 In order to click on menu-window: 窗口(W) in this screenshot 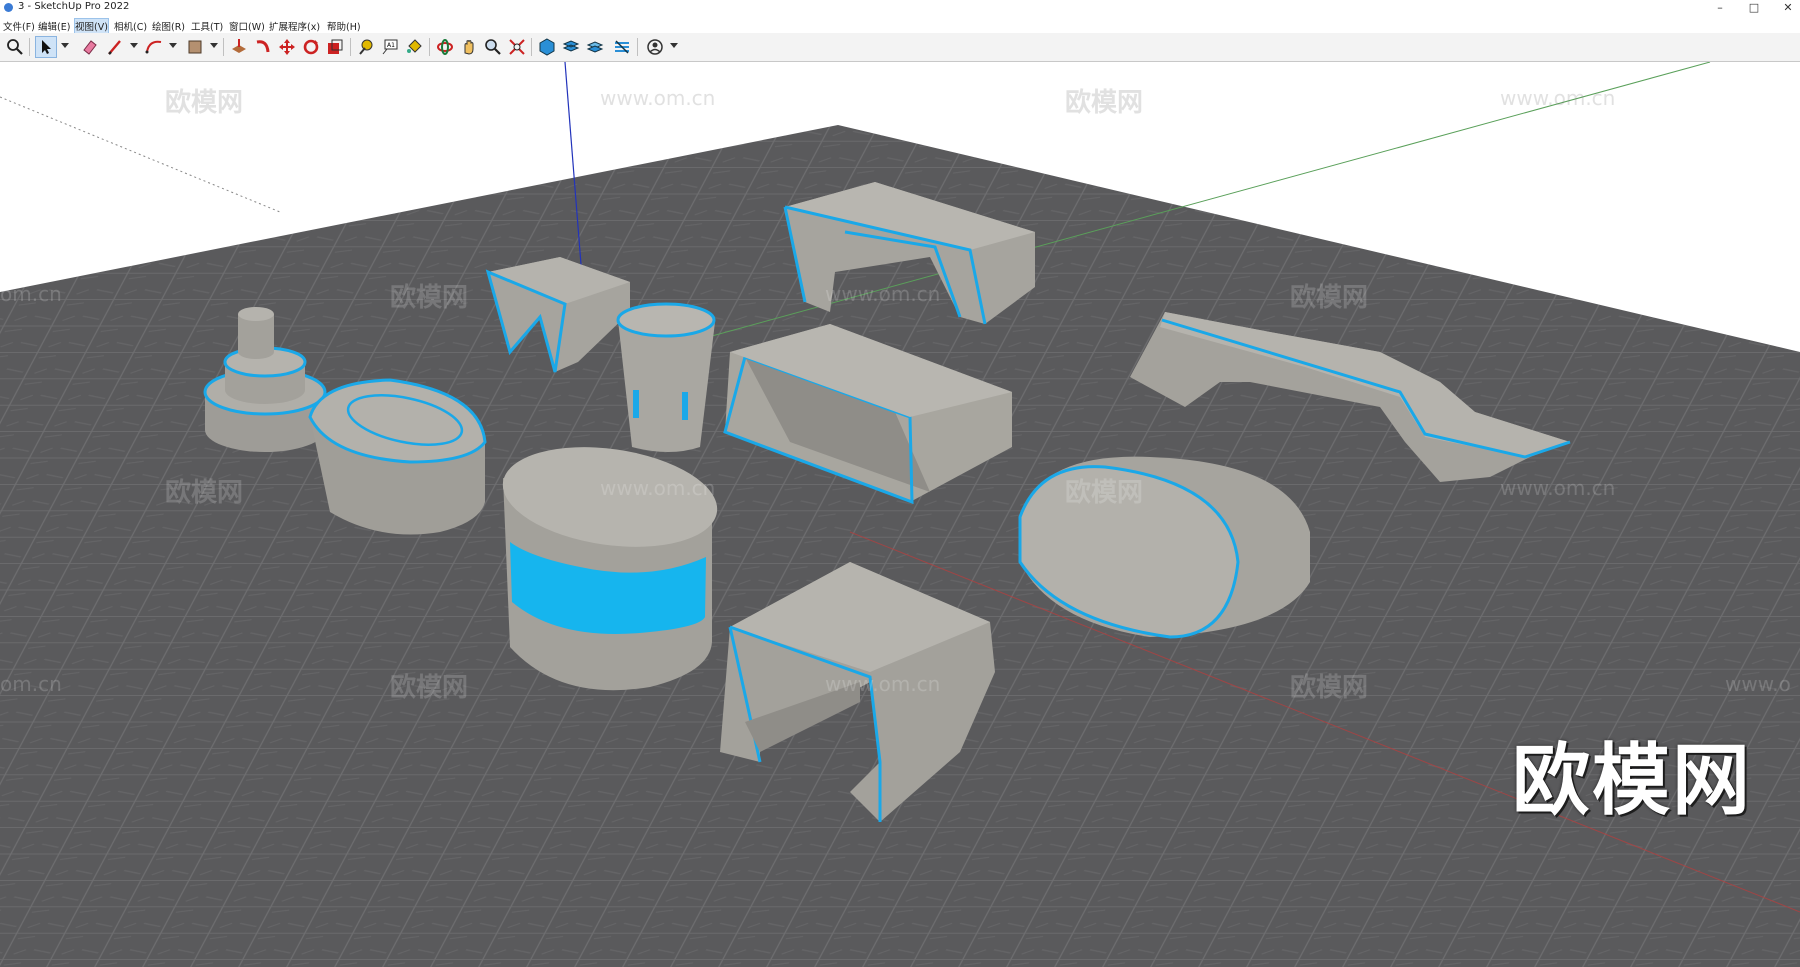, I will do `click(247, 26)`.